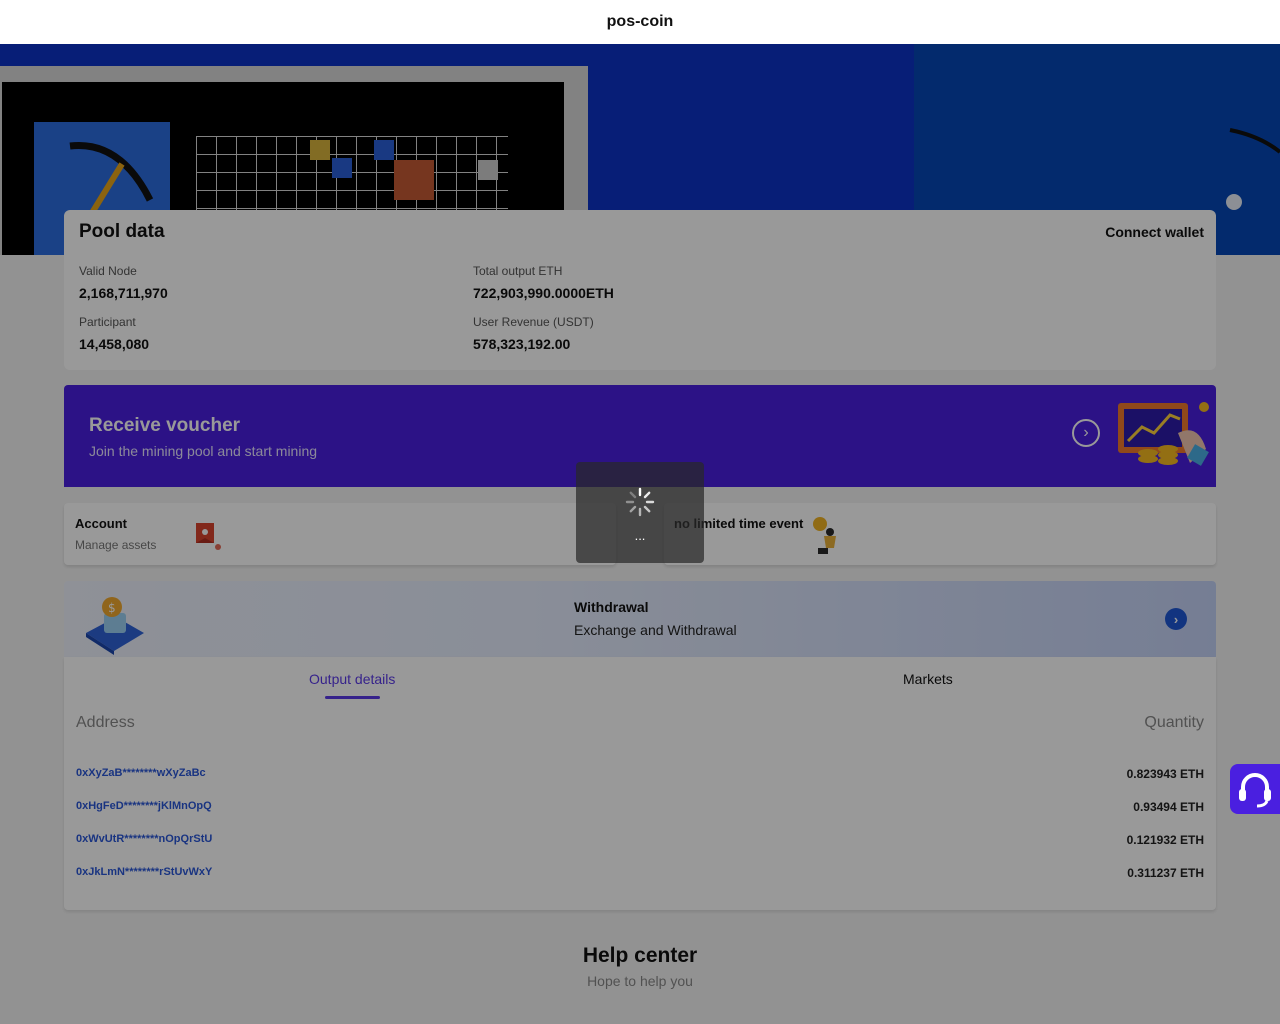 This screenshot has height=1024, width=1280. I want to click on app-title: pos-coin, so click(640, 21).